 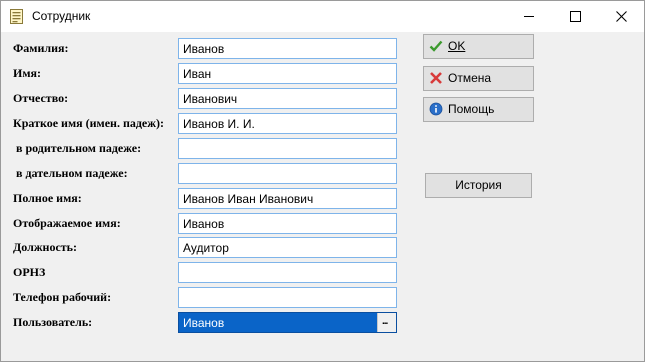 I want to click on first-name-field: Иван, so click(x=287, y=73).